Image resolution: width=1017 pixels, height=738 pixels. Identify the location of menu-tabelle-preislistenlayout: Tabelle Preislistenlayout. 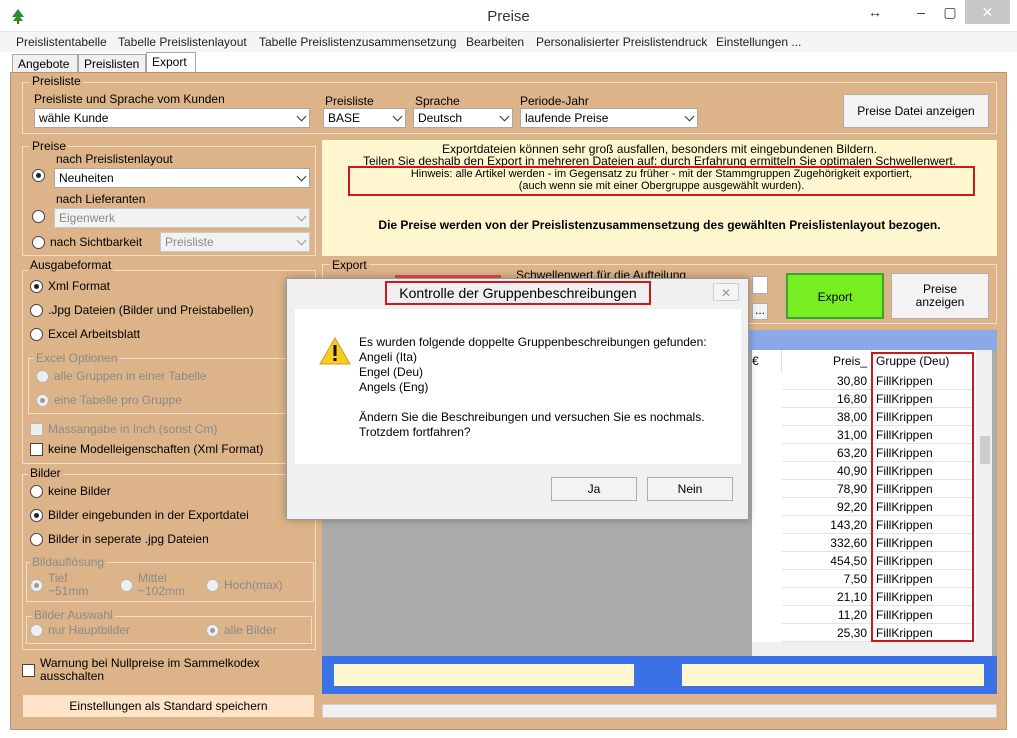
(182, 42).